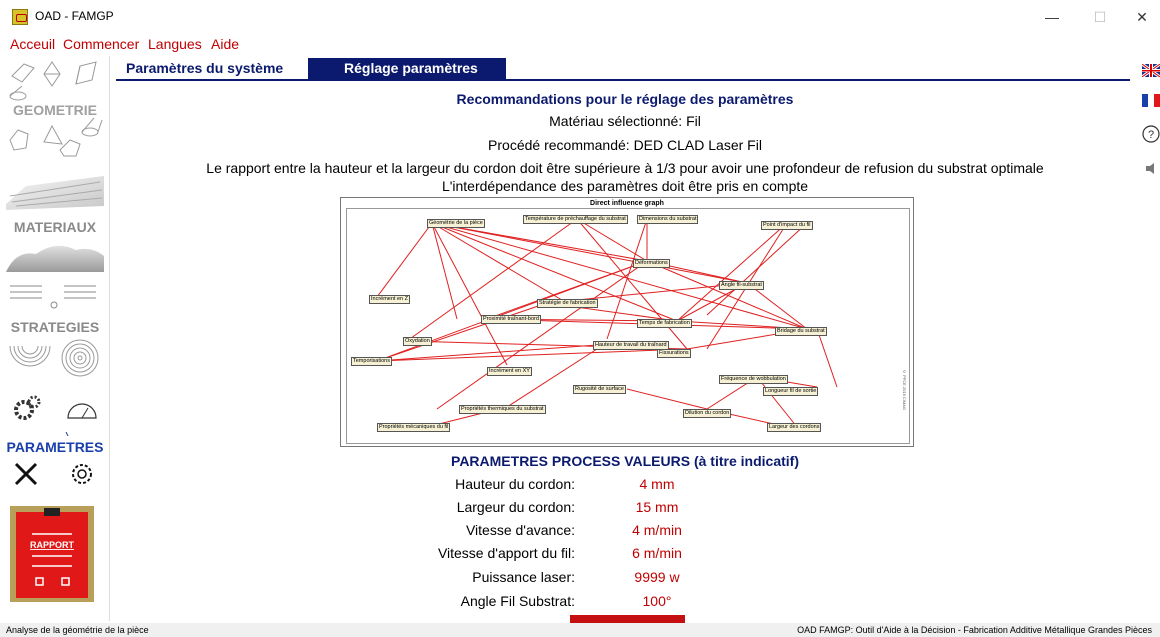 This screenshot has height=637, width=1160. I want to click on menu-aide: Aide, so click(225, 44).